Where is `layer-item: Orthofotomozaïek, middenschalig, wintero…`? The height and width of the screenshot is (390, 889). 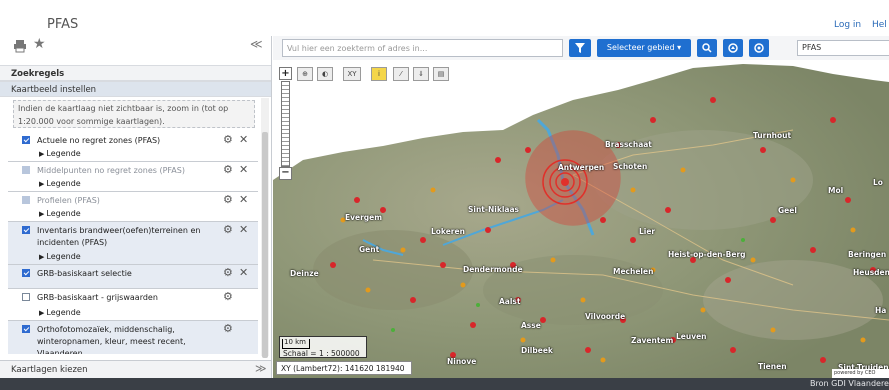 layer-item: Orthofotomozaïek, middenschalig, wintero… is located at coordinates (133, 337).